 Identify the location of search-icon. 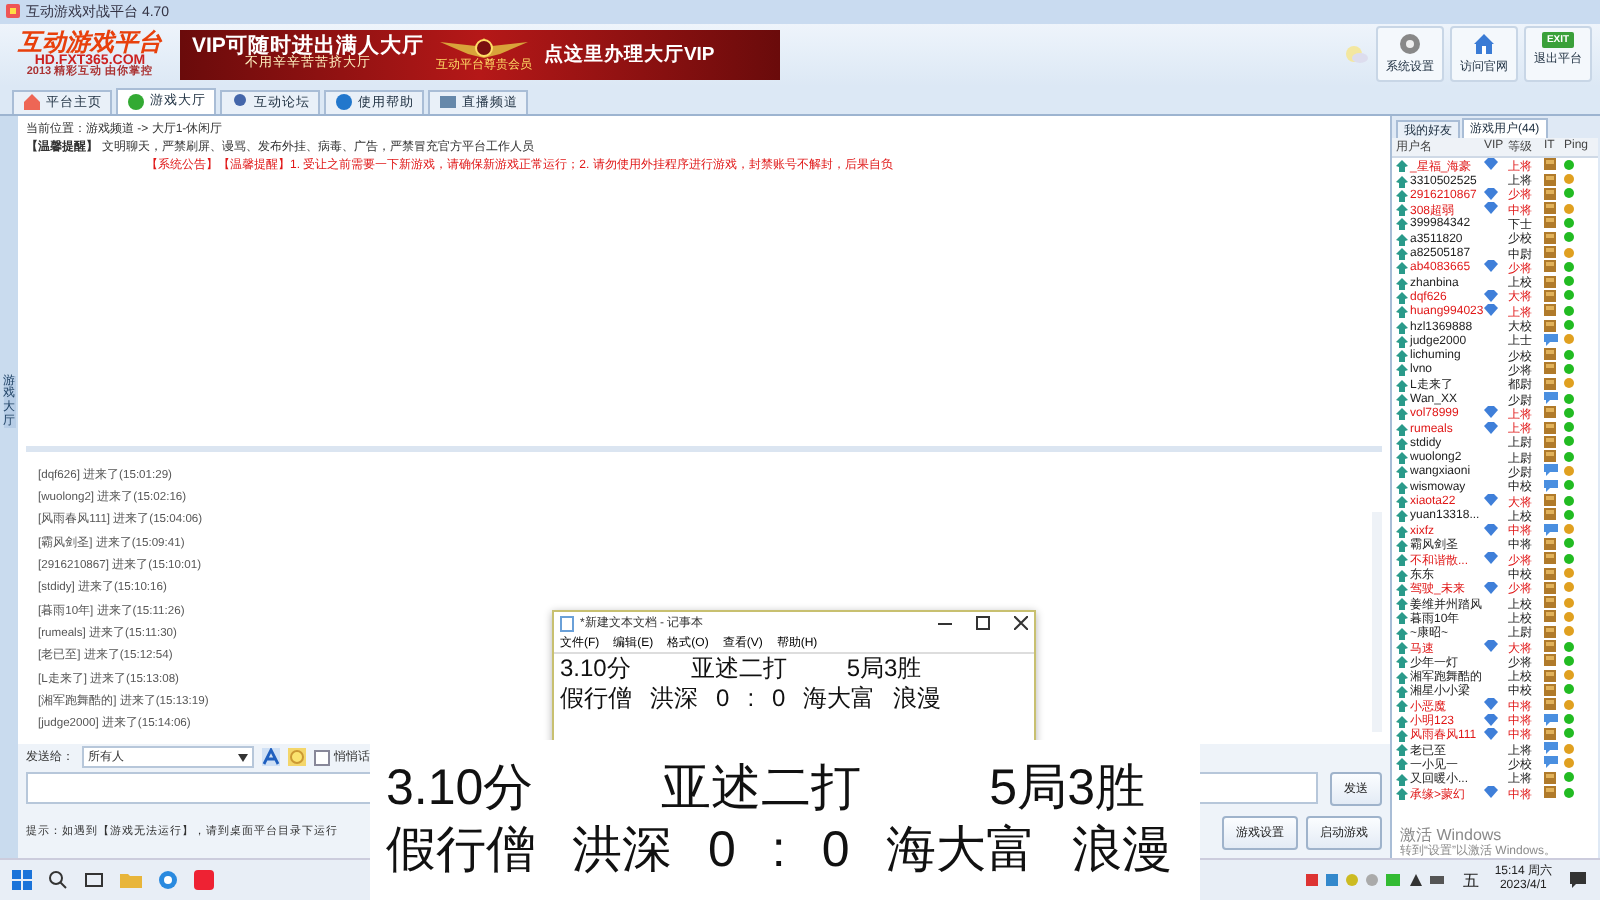
(58, 880).